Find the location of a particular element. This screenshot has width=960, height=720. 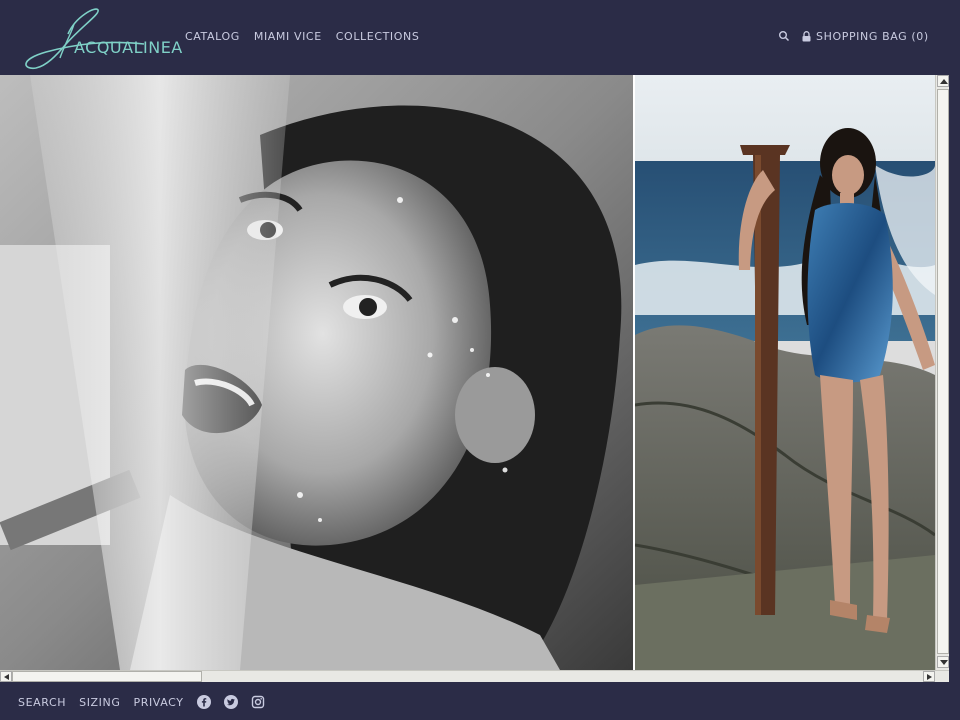

shopping-bag-label: SHOPPING BAG (0) is located at coordinates (872, 36).